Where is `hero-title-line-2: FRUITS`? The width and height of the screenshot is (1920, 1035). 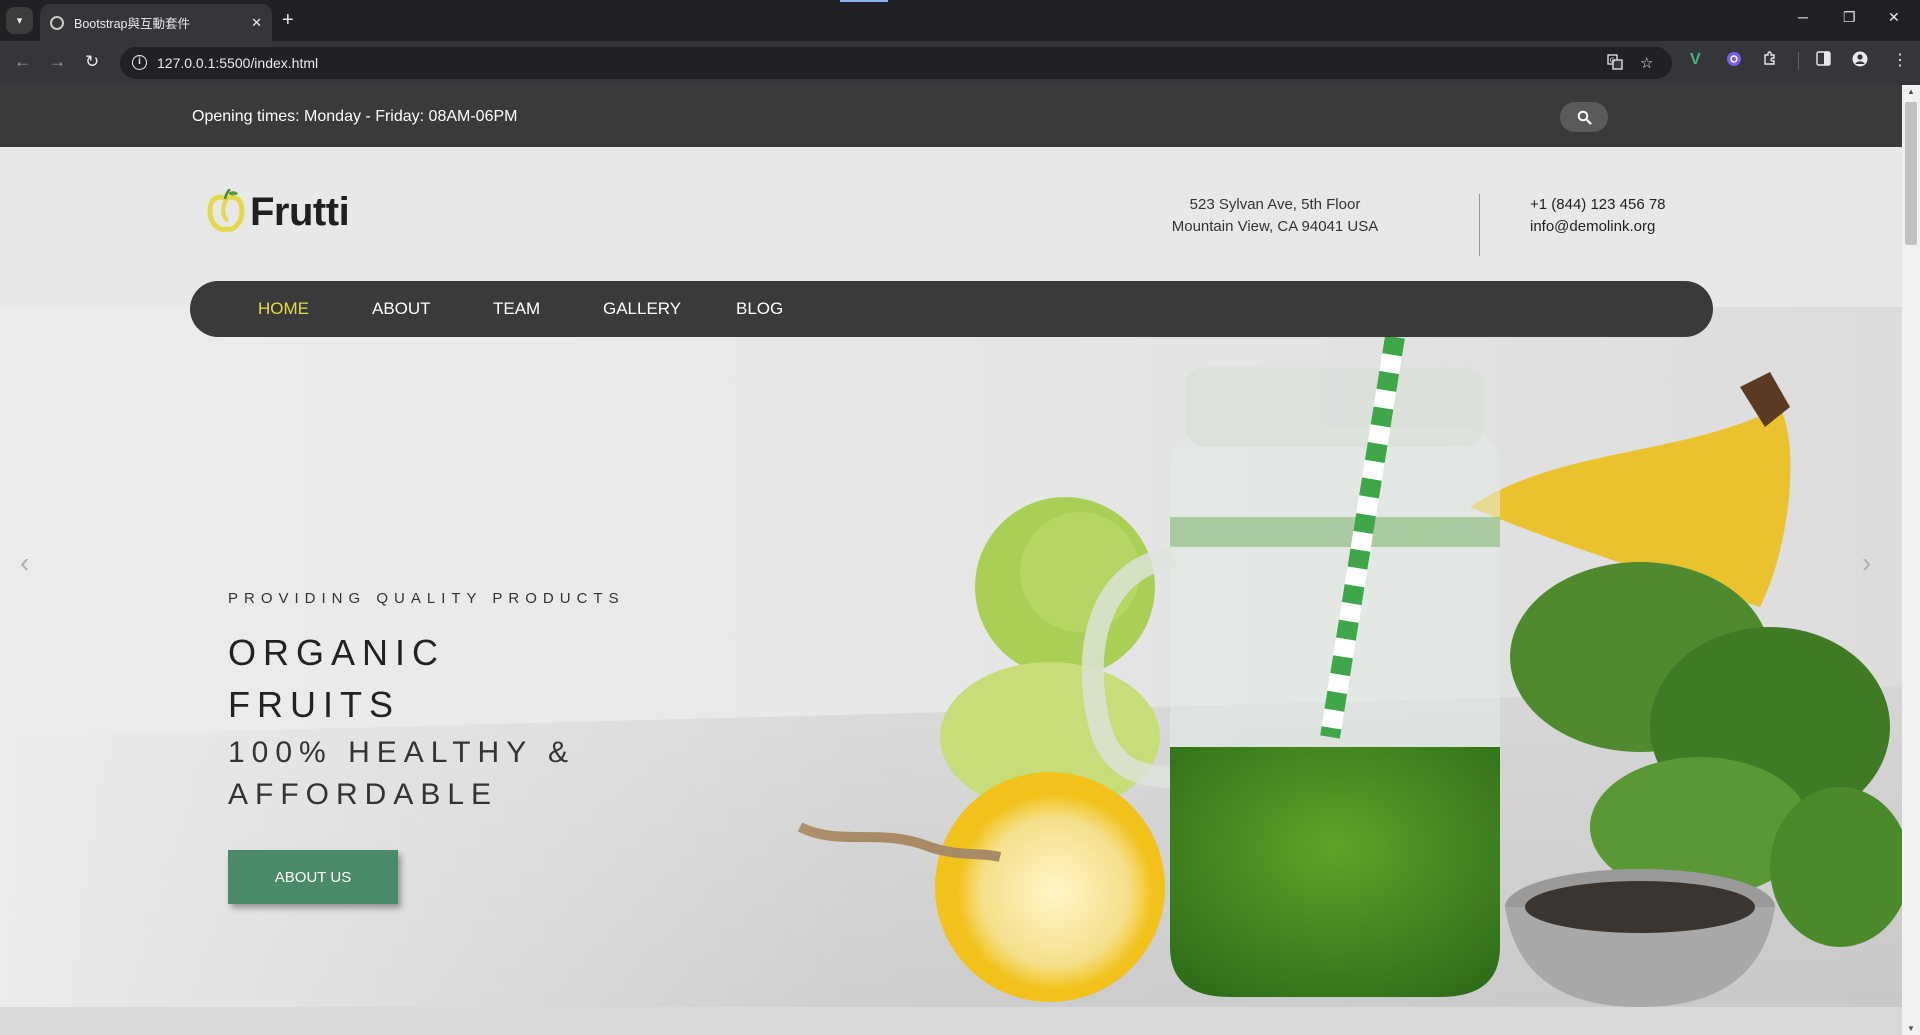 hero-title-line-2: FRUITS is located at coordinates (314, 704).